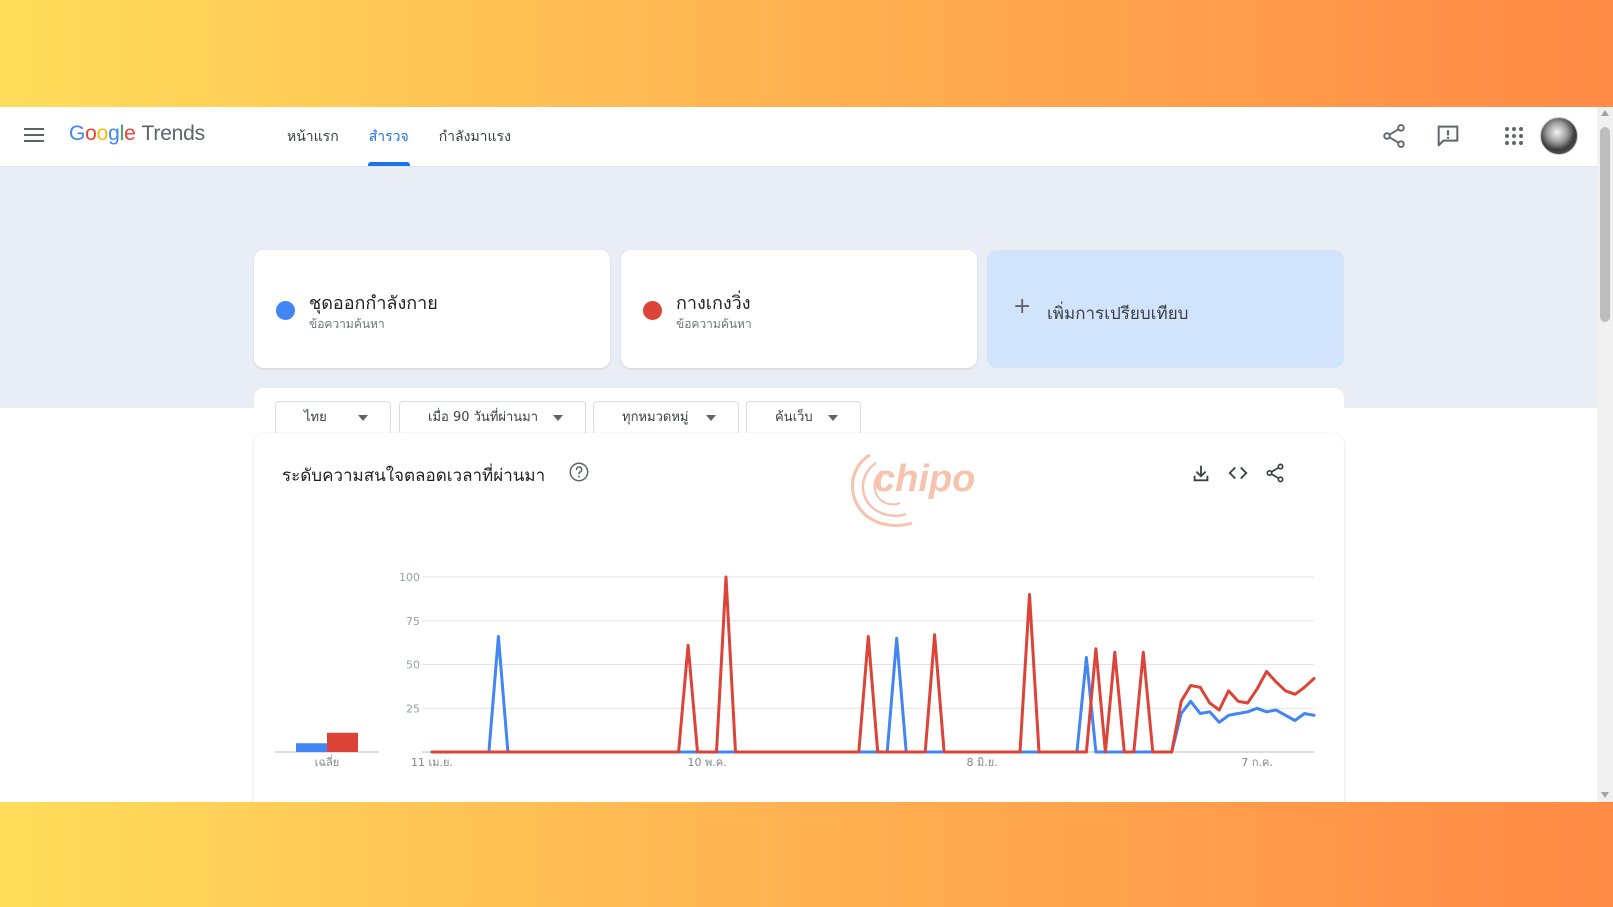 Image resolution: width=1613 pixels, height=907 pixels. What do you see at coordinates (806, 854) in the screenshot?
I see `bottom-decor-band` at bounding box center [806, 854].